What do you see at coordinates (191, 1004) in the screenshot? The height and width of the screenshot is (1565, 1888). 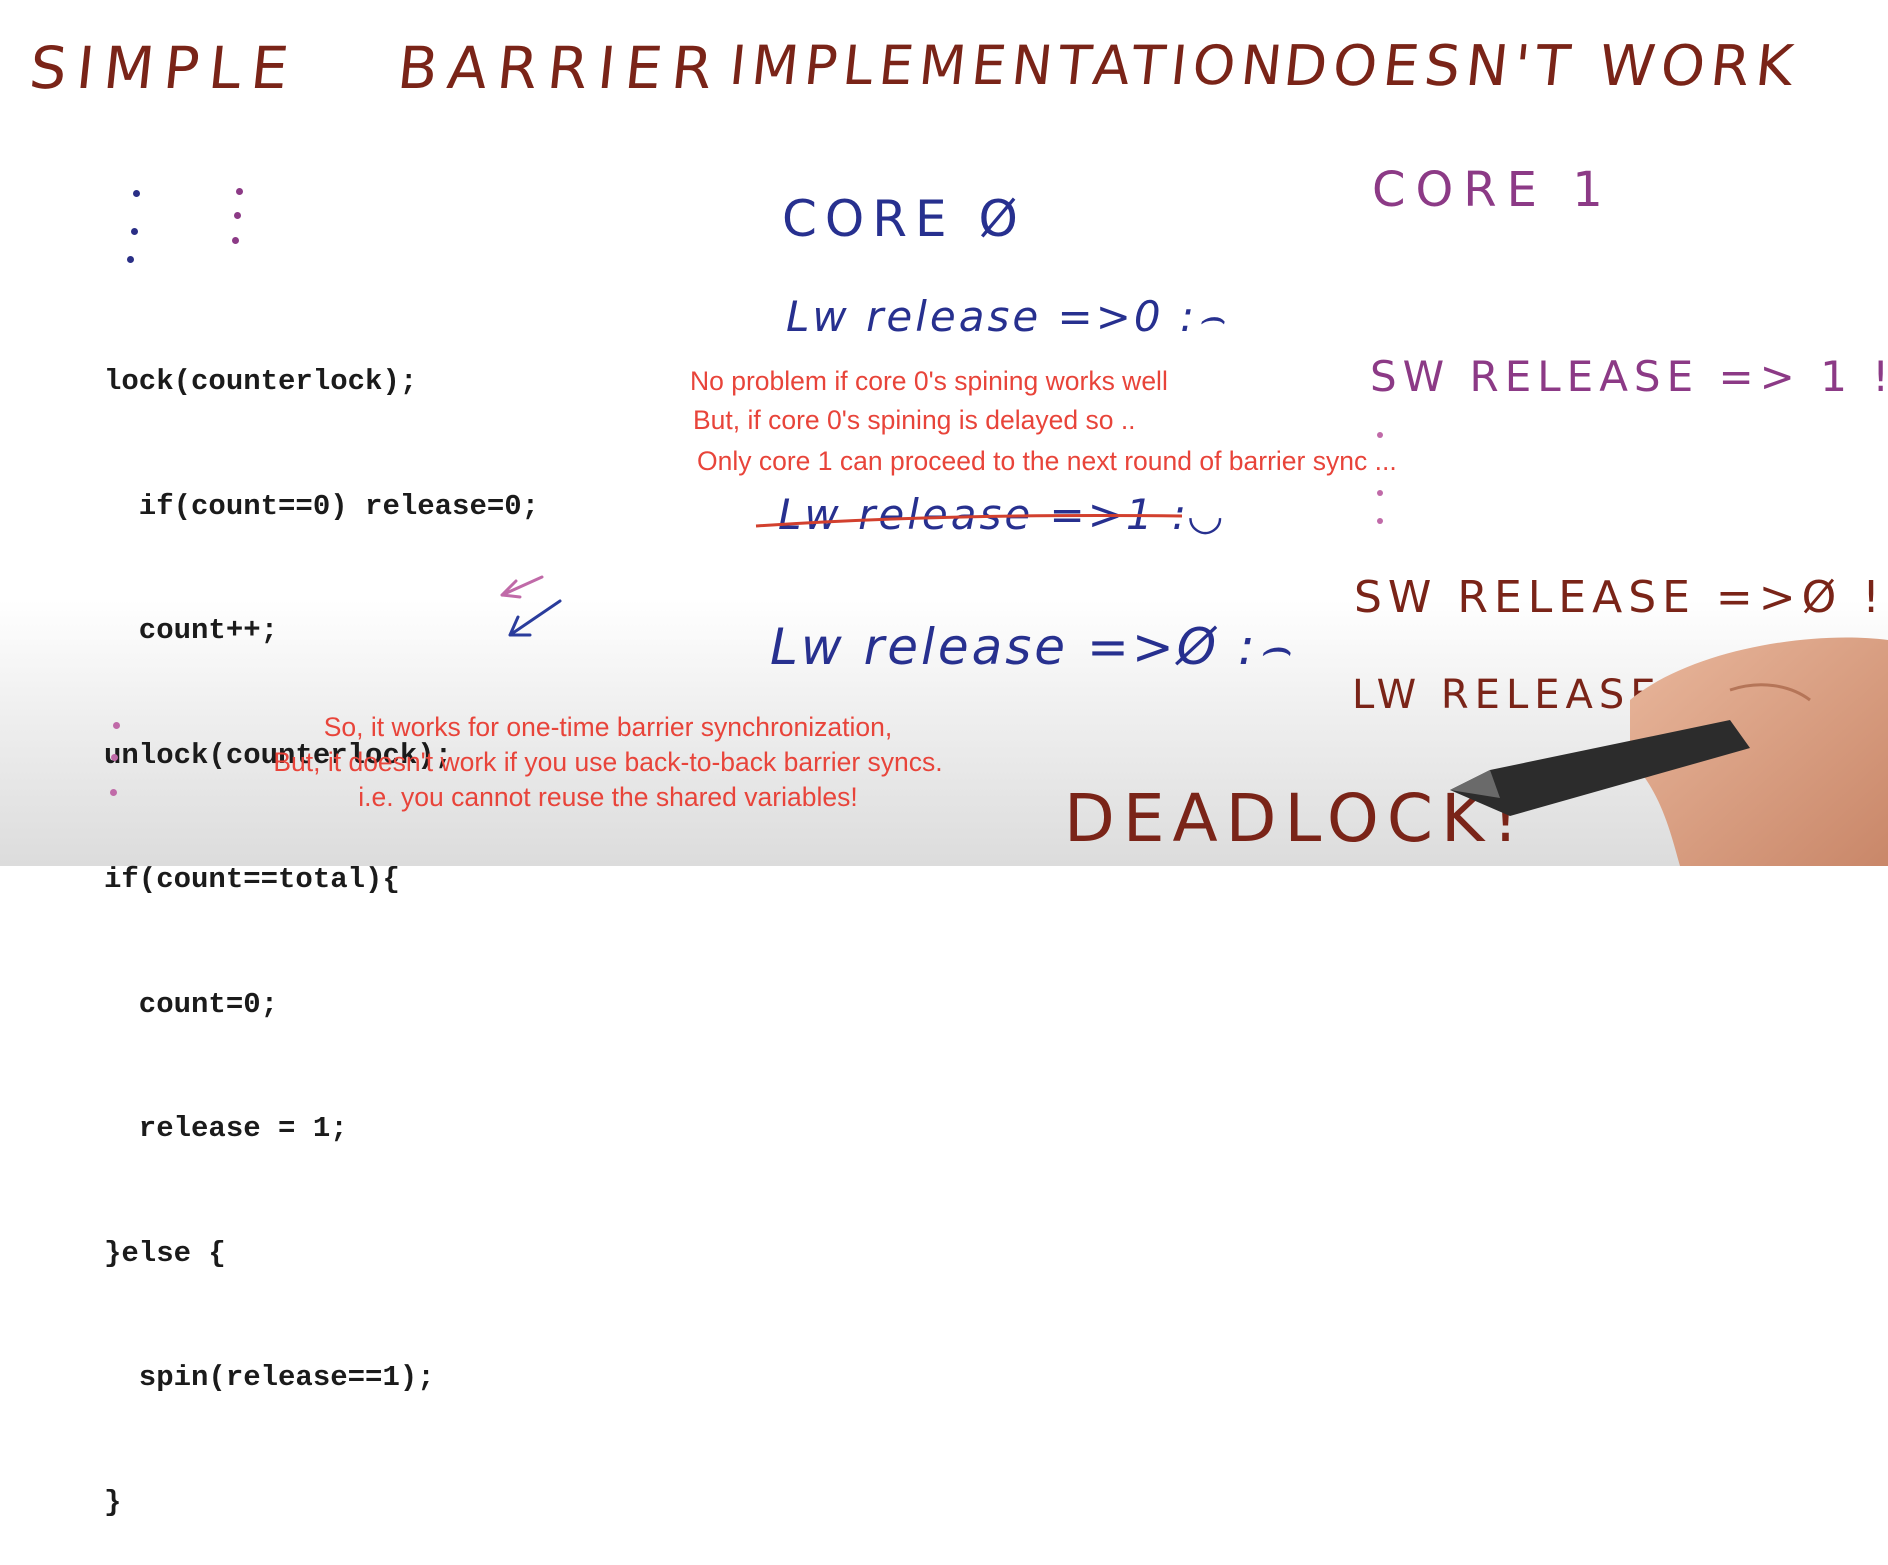 I see `code-line: count=0;` at bounding box center [191, 1004].